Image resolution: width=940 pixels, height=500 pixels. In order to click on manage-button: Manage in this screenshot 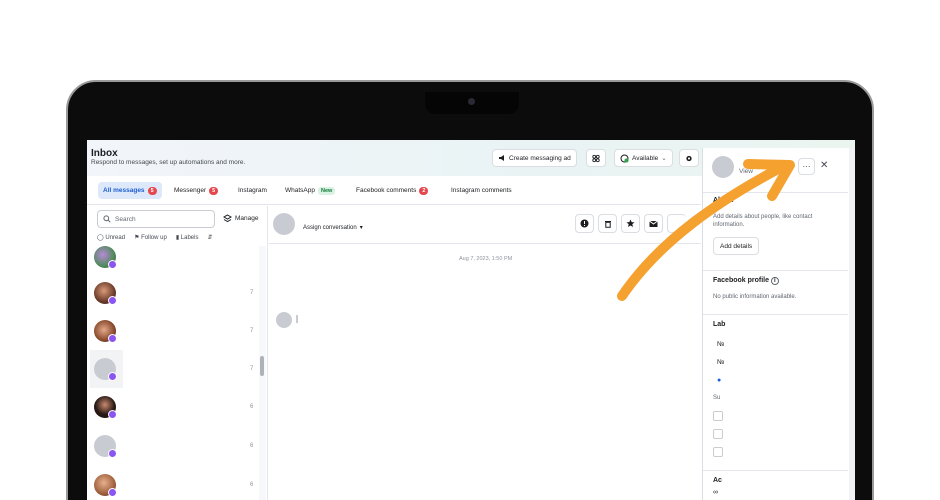, I will do `click(241, 218)`.